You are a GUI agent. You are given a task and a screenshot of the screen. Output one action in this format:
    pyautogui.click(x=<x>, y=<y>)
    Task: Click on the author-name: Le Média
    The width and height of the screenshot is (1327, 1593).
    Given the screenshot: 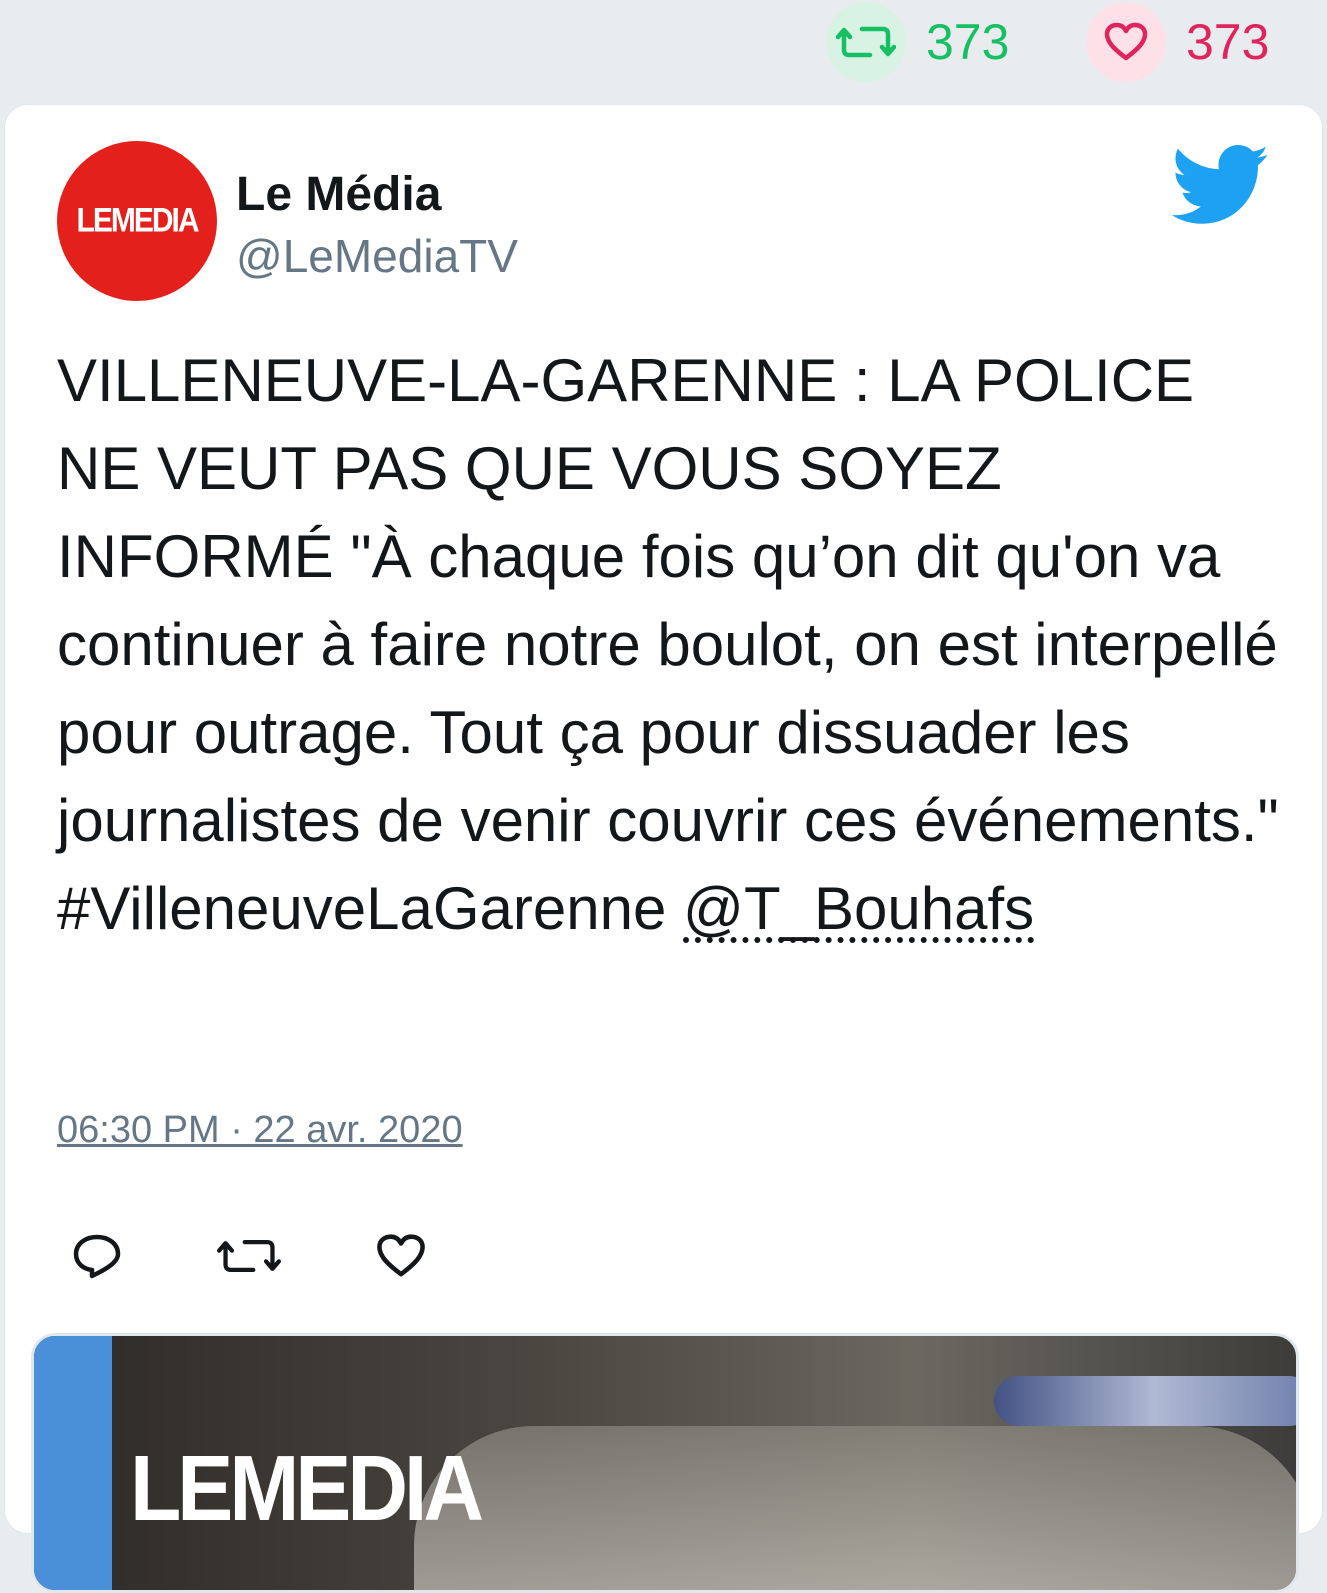 What is the action you would take?
    pyautogui.click(x=338, y=194)
    